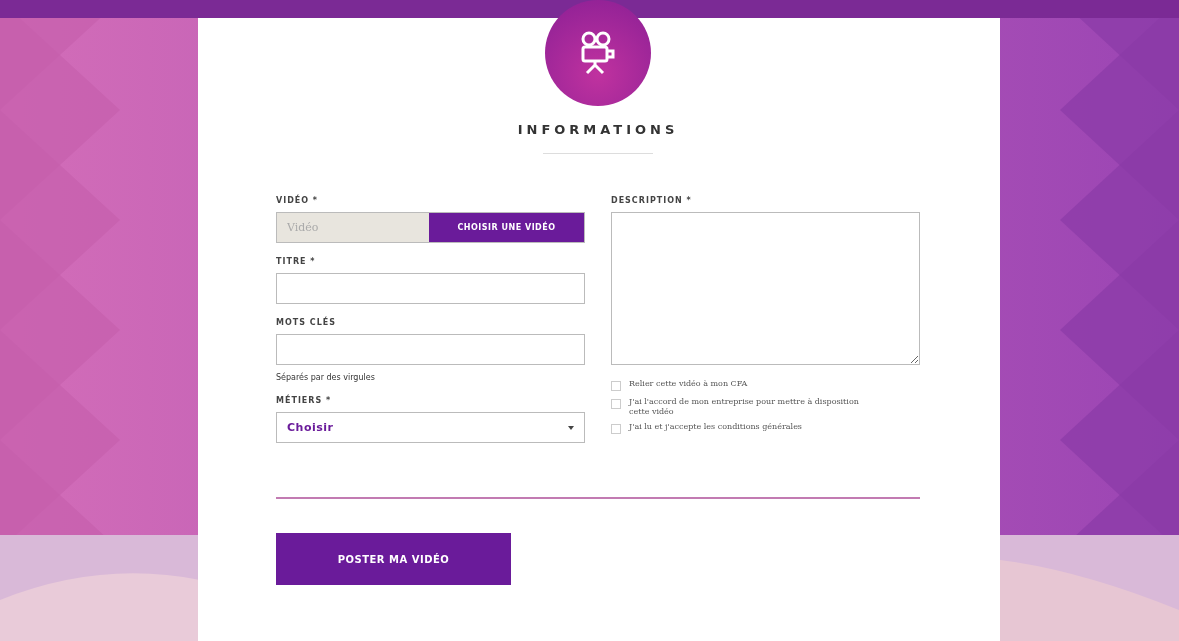 This screenshot has height=641, width=1179. Describe the element at coordinates (765, 288) in the screenshot. I see `description-field` at that location.